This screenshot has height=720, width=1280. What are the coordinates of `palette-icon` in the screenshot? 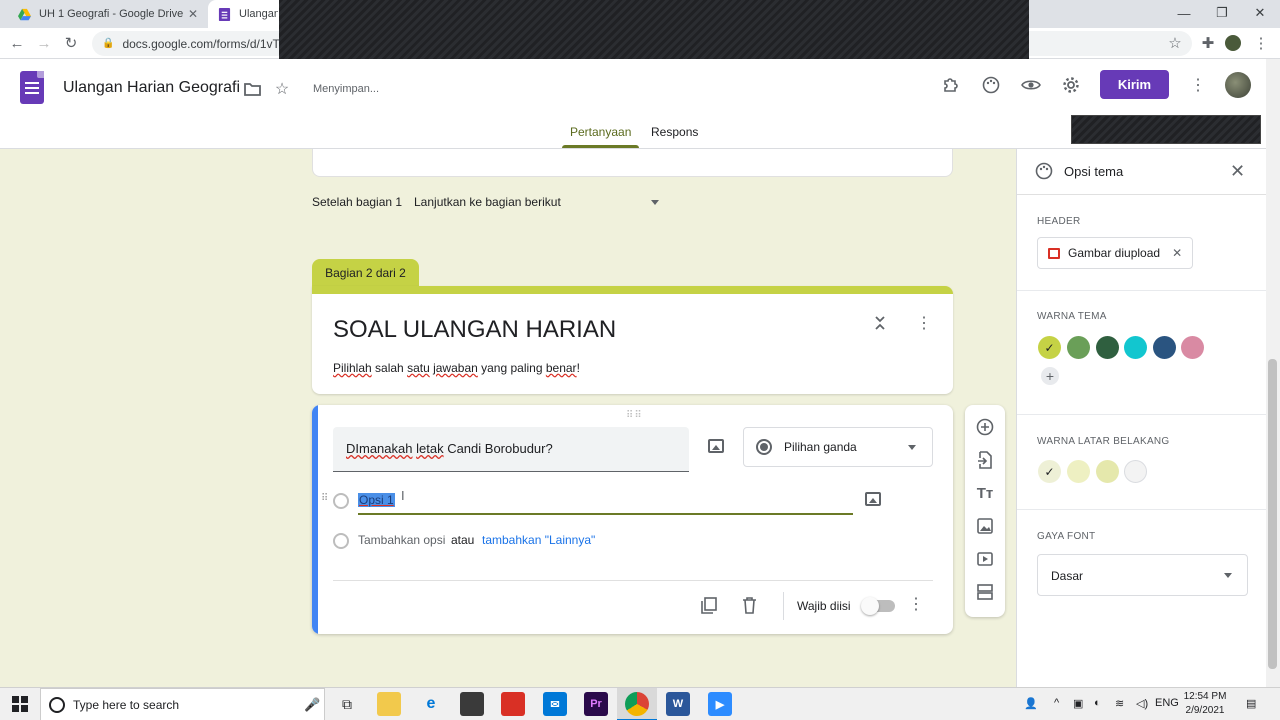 It's located at (991, 85).